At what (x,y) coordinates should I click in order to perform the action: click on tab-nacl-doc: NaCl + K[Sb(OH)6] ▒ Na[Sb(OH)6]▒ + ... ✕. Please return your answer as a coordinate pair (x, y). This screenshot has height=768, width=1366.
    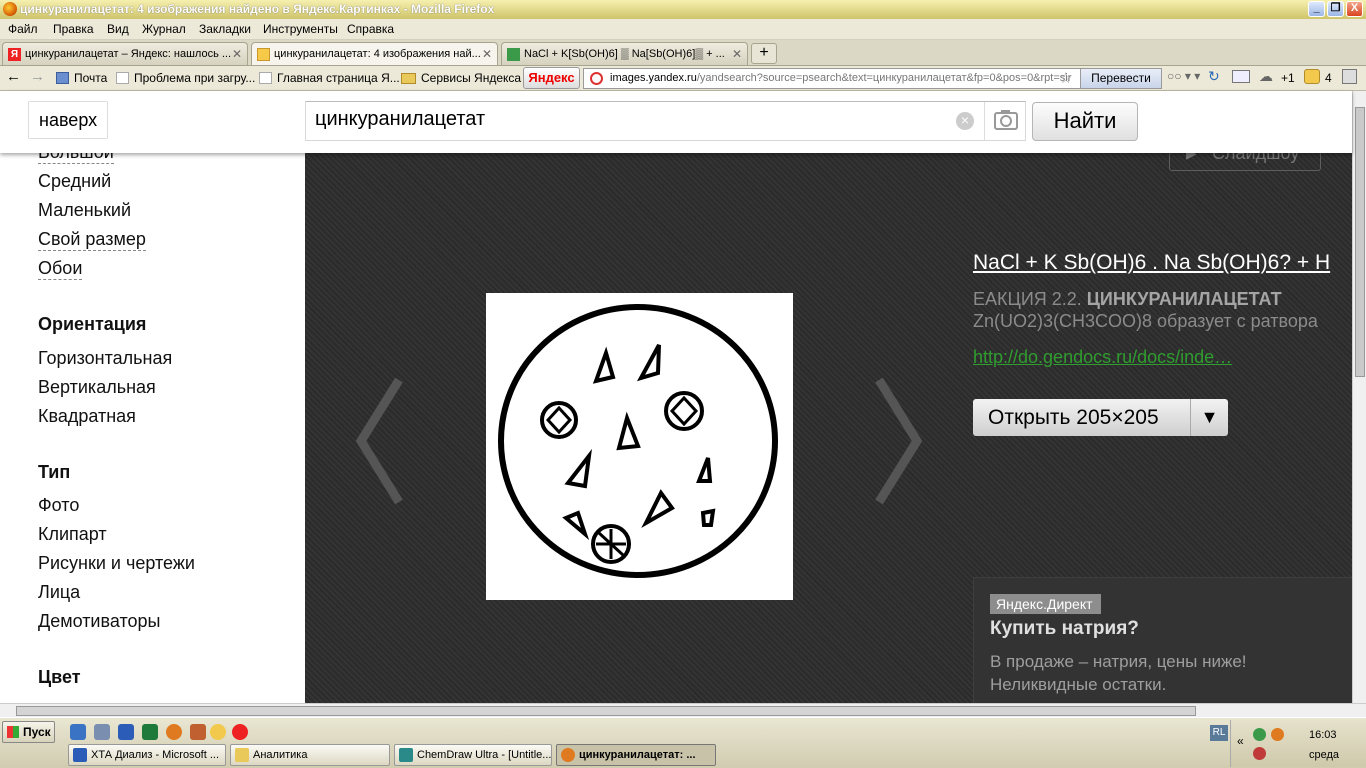
    Looking at the image, I should click on (624, 53).